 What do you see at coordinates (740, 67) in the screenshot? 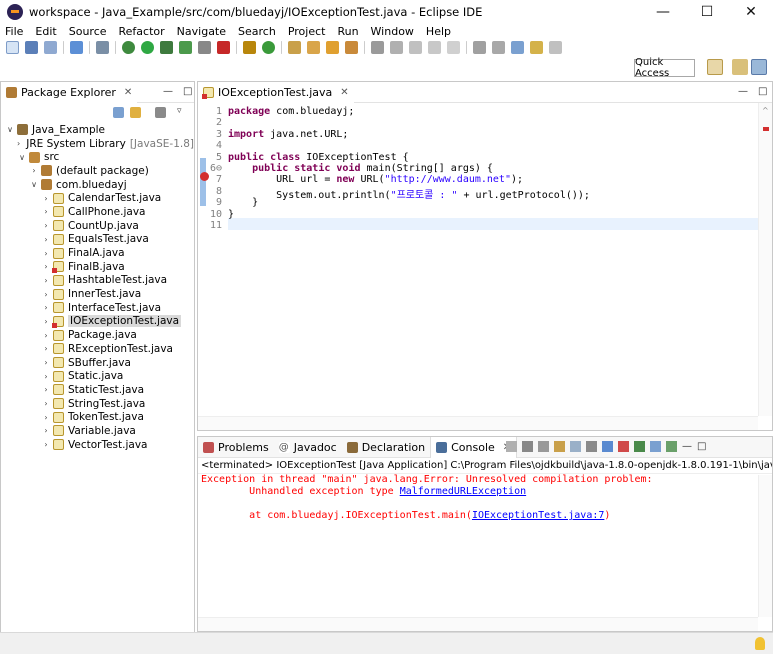
I see `java-ee-perspective-icon` at bounding box center [740, 67].